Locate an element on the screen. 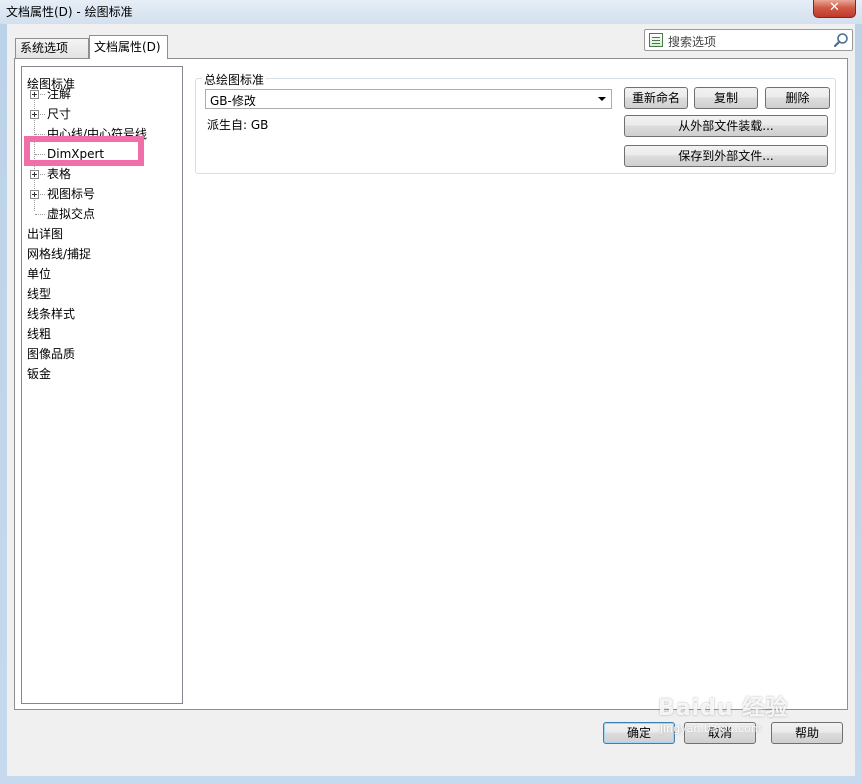 Image resolution: width=862 pixels, height=784 pixels. tree-item-line-font: 线型 is located at coordinates (39, 294).